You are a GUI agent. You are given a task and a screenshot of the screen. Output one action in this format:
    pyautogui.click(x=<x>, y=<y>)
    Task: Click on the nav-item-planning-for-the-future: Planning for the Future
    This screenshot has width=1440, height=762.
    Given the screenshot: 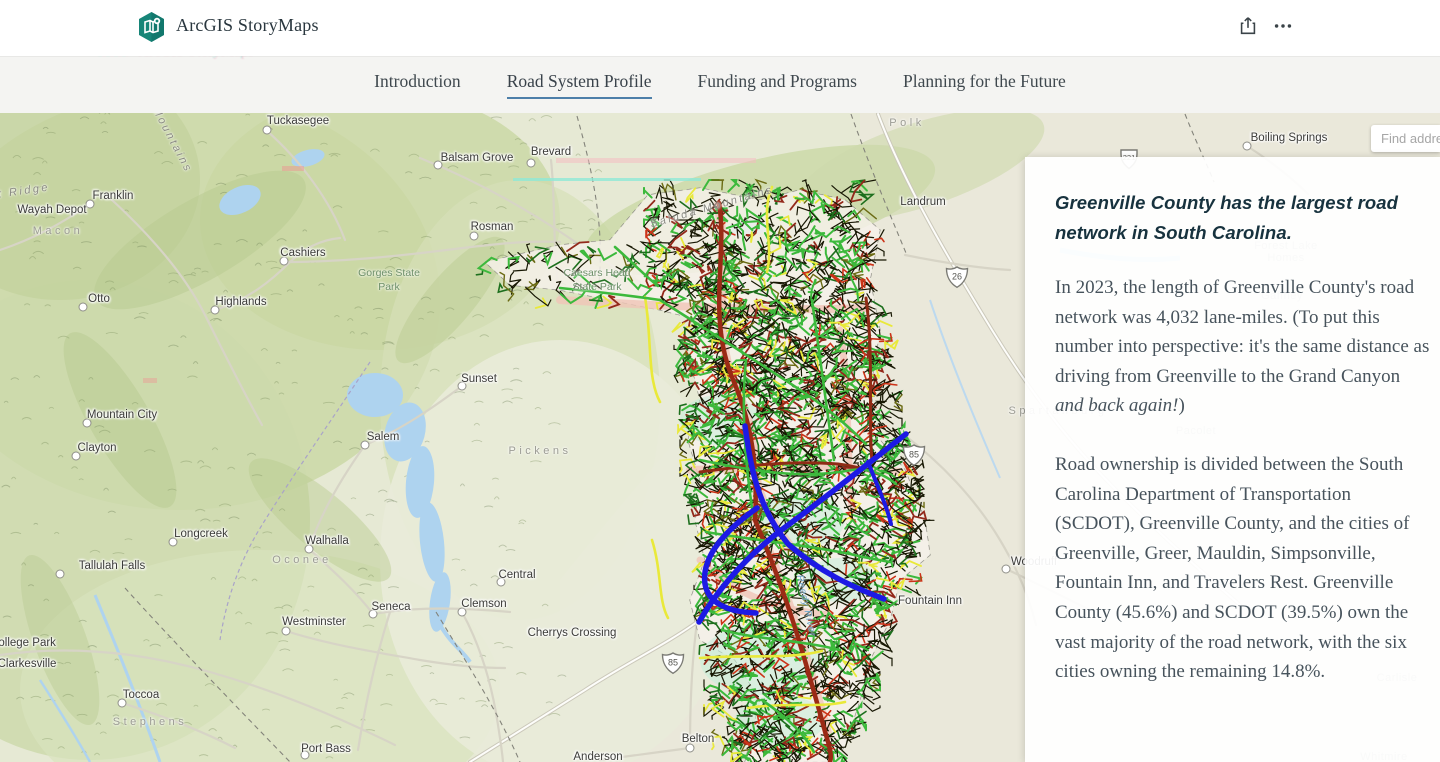 What is the action you would take?
    pyautogui.click(x=984, y=85)
    